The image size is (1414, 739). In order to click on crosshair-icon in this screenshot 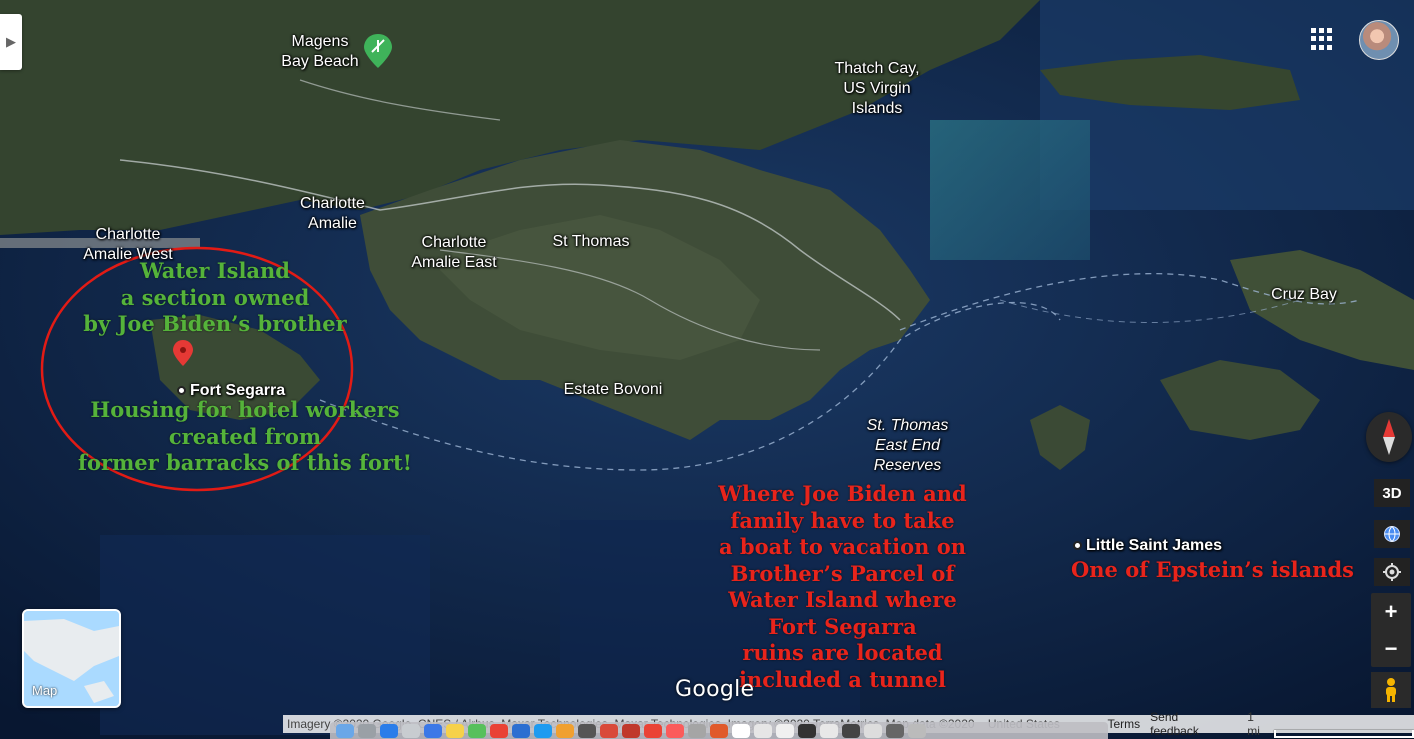, I will do `click(1392, 572)`.